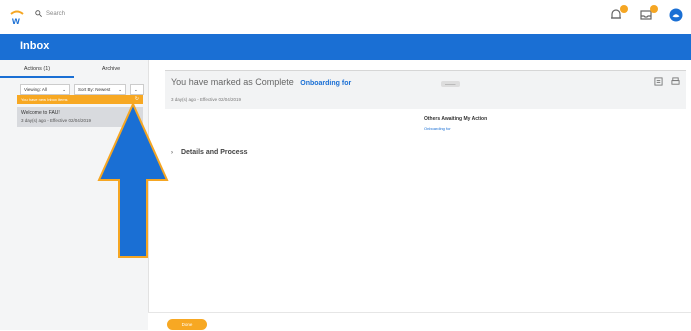 This screenshot has width=691, height=331. I want to click on search-icon, so click(38, 13).